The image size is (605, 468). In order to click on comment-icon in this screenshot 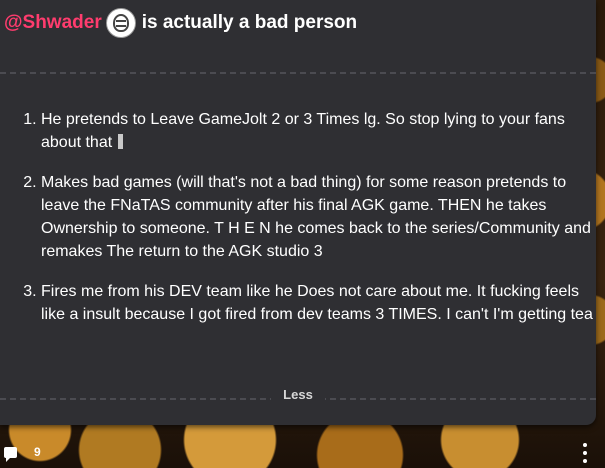, I will do `click(10, 454)`.